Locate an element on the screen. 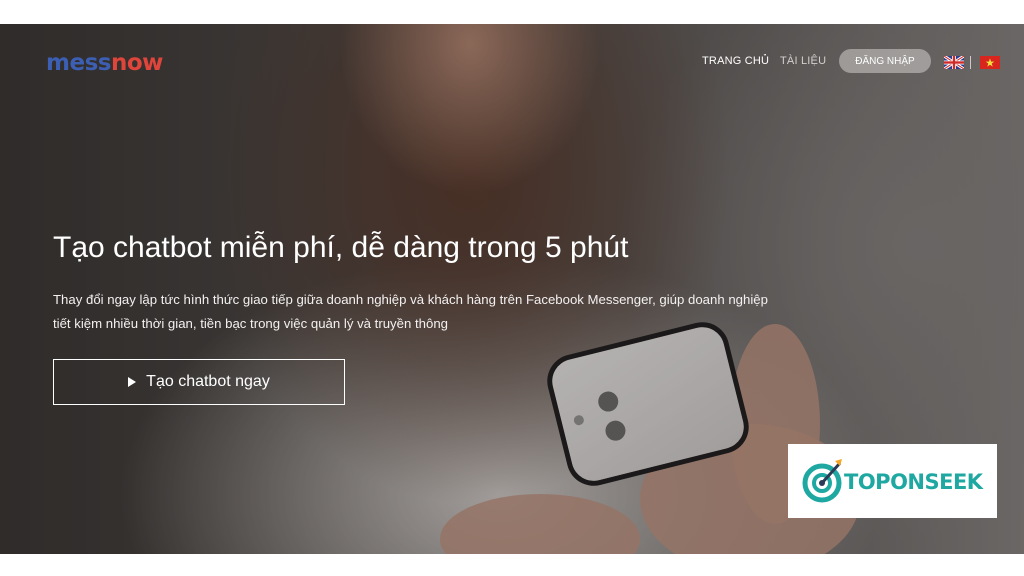 The image size is (1024, 576). phone-image is located at coordinates (648, 404).